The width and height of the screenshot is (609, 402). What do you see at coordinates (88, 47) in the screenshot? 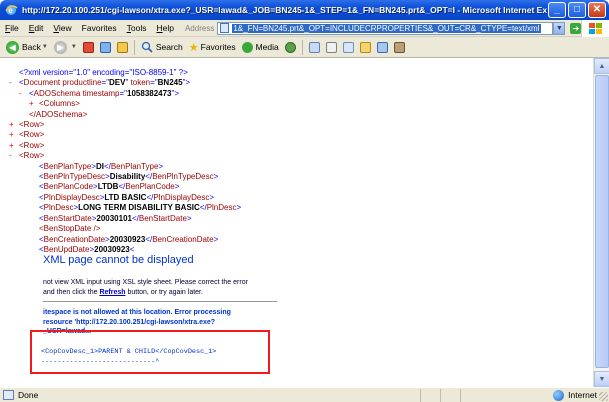
I see `stop-icon` at bounding box center [88, 47].